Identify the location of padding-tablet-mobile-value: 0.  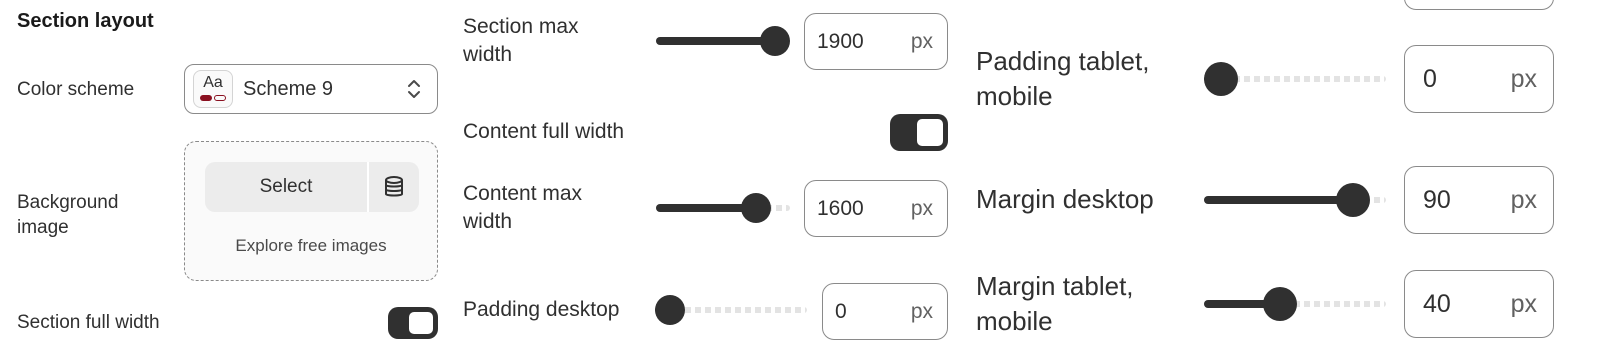
(1430, 78).